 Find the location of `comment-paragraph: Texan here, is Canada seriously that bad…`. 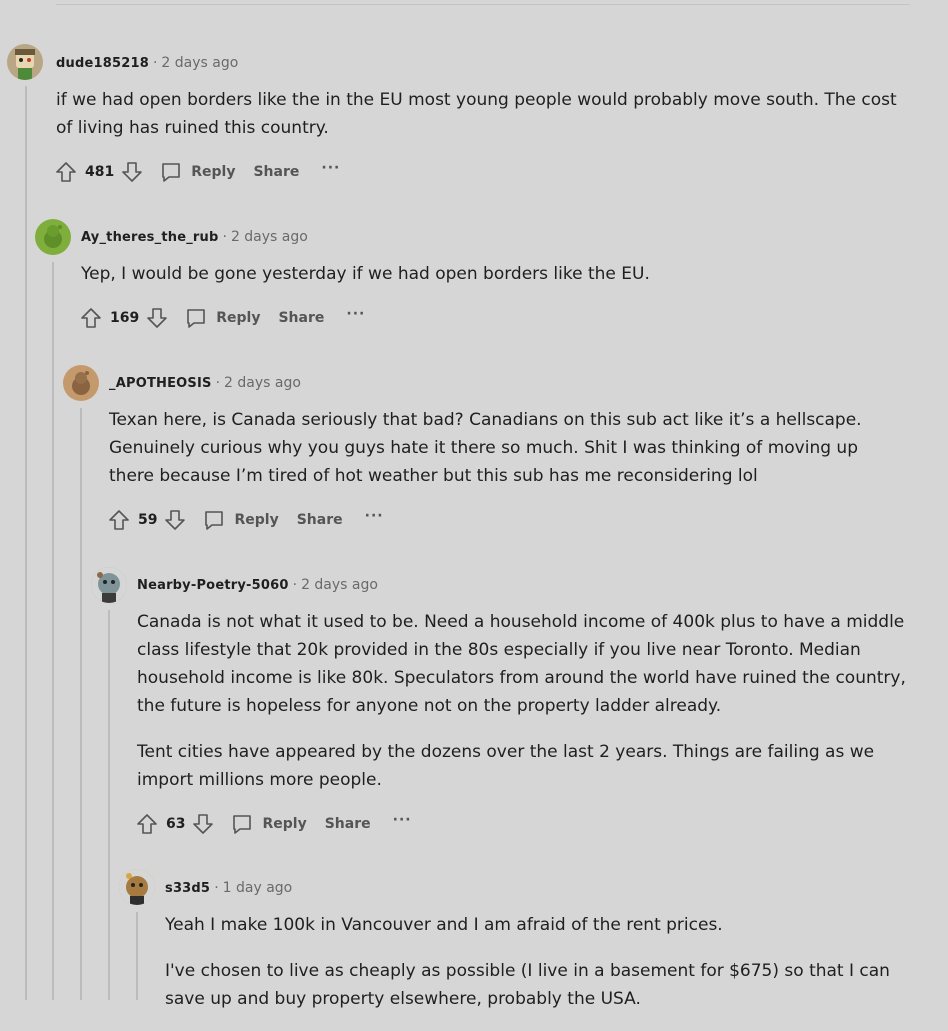

comment-paragraph: Texan here, is Canada seriously that bad… is located at coordinates (485, 448).